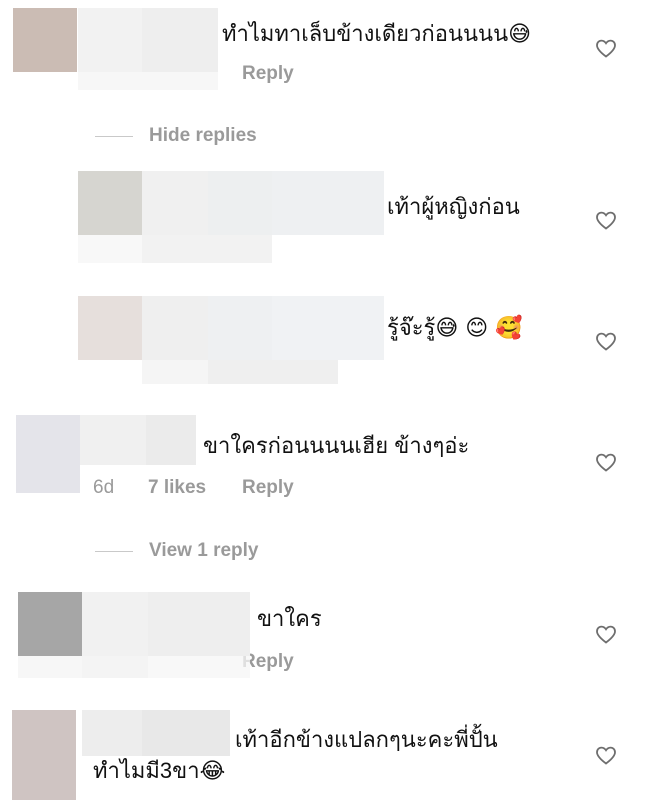 This screenshot has height=800, width=655. What do you see at coordinates (203, 136) in the screenshot?
I see `hide-replies-button: Hide replies` at bounding box center [203, 136].